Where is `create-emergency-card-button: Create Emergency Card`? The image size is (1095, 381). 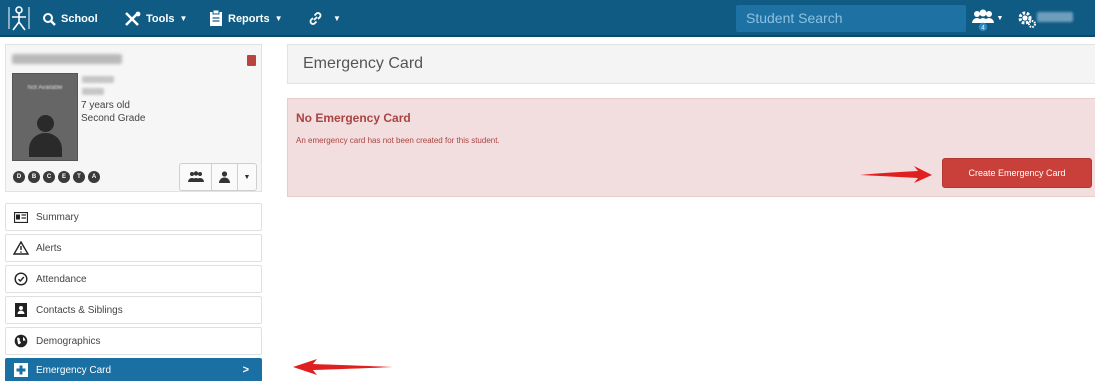
create-emergency-card-button: Create Emergency Card is located at coordinates (1017, 173).